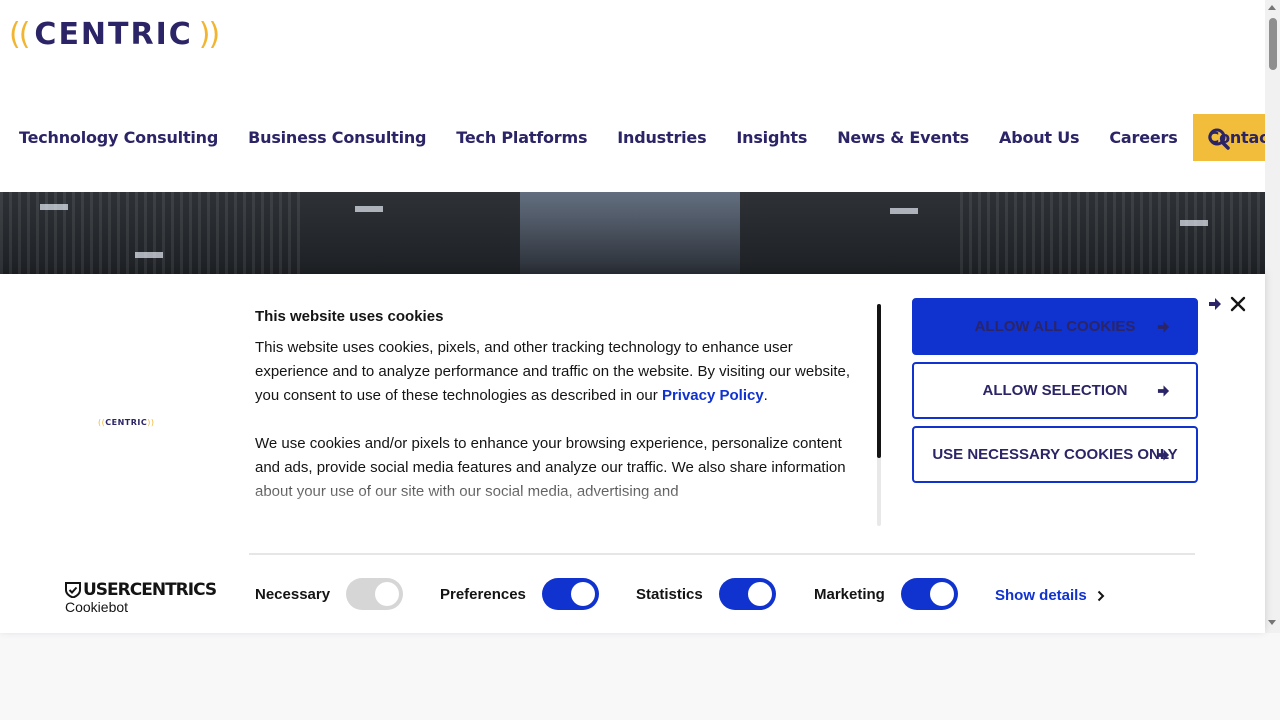 The image size is (1280, 720). I want to click on marketing-toggle, so click(929, 594).